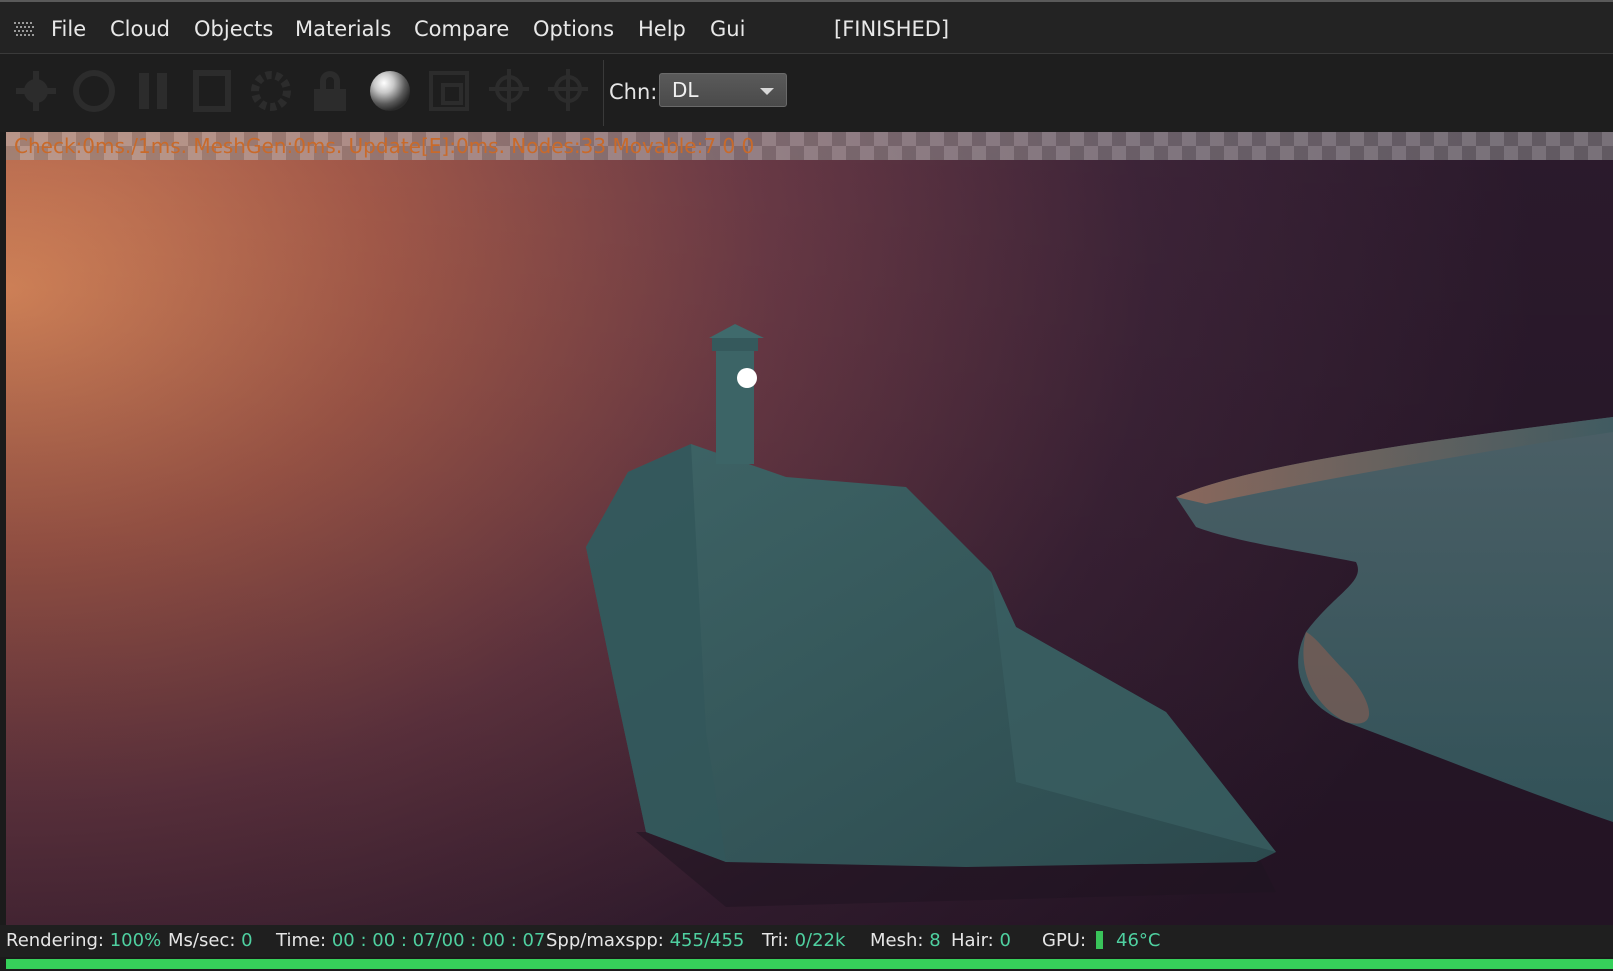  What do you see at coordinates (568, 91) in the screenshot?
I see `white-balance-picker-icon` at bounding box center [568, 91].